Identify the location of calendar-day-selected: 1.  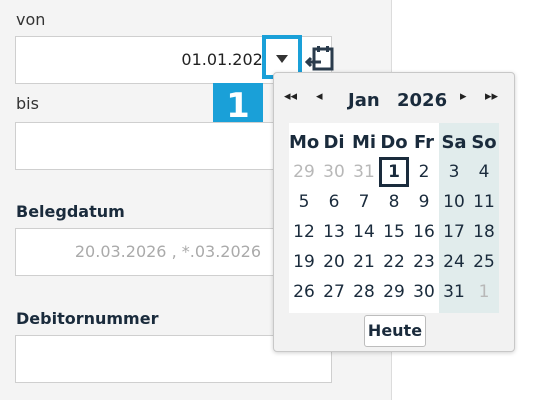
(394, 172).